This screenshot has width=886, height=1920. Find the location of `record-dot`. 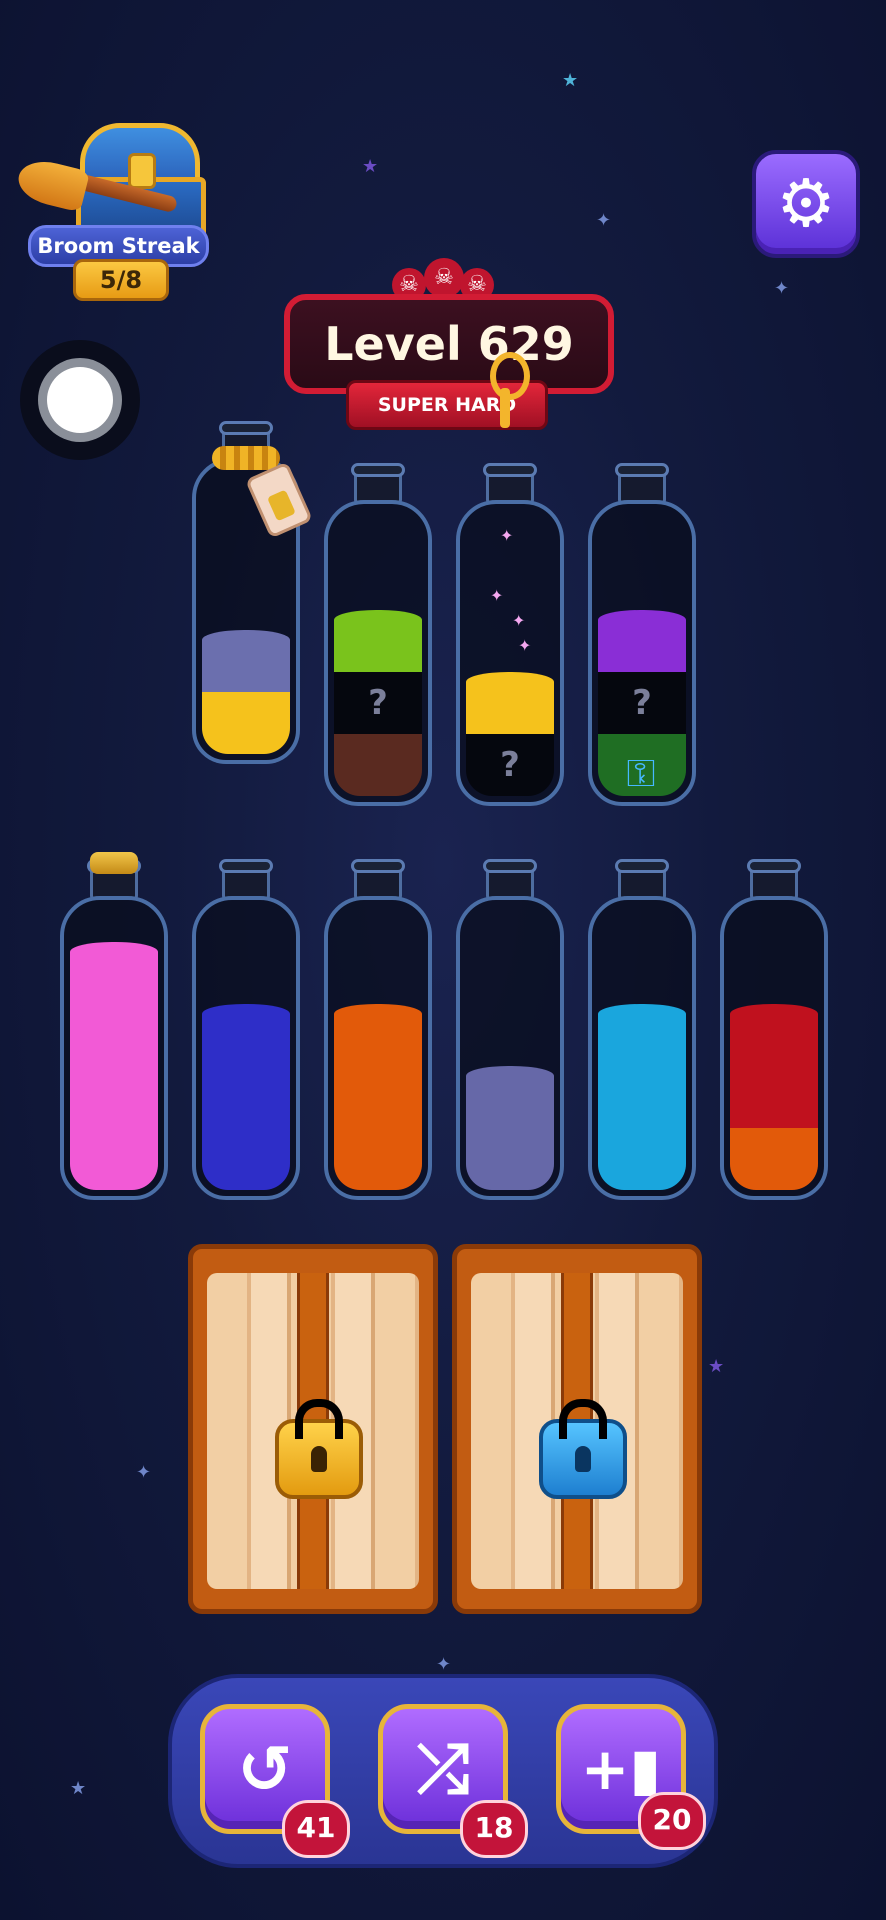

record-dot is located at coordinates (80, 400).